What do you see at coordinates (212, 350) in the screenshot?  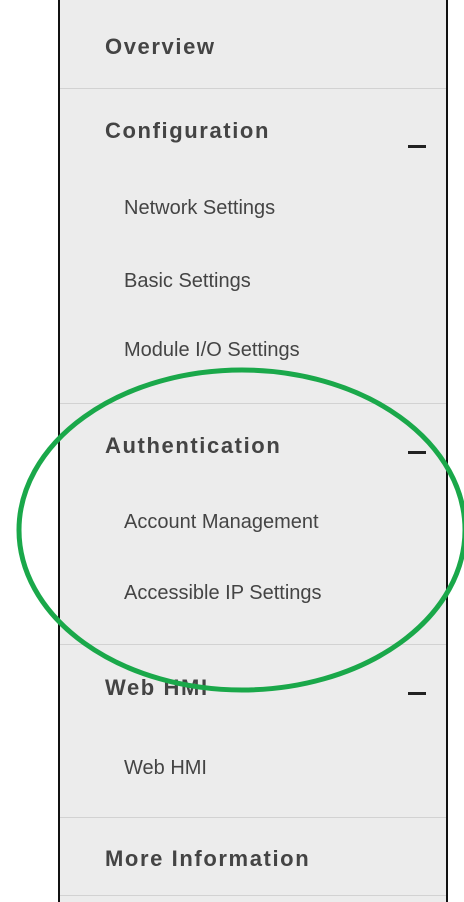 I see `nav-module-io-settings: Module I/O Settings` at bounding box center [212, 350].